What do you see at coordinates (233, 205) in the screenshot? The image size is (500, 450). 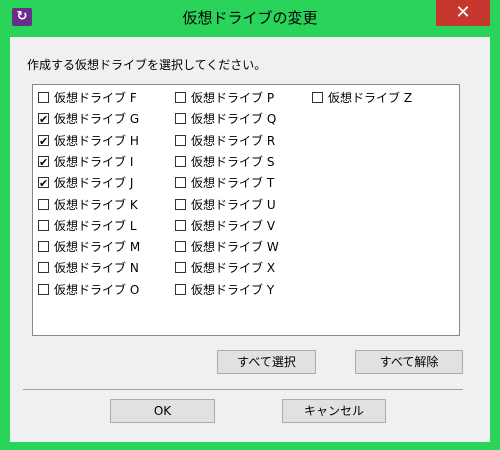 I see `drive-label: 仮想ドライブ U` at bounding box center [233, 205].